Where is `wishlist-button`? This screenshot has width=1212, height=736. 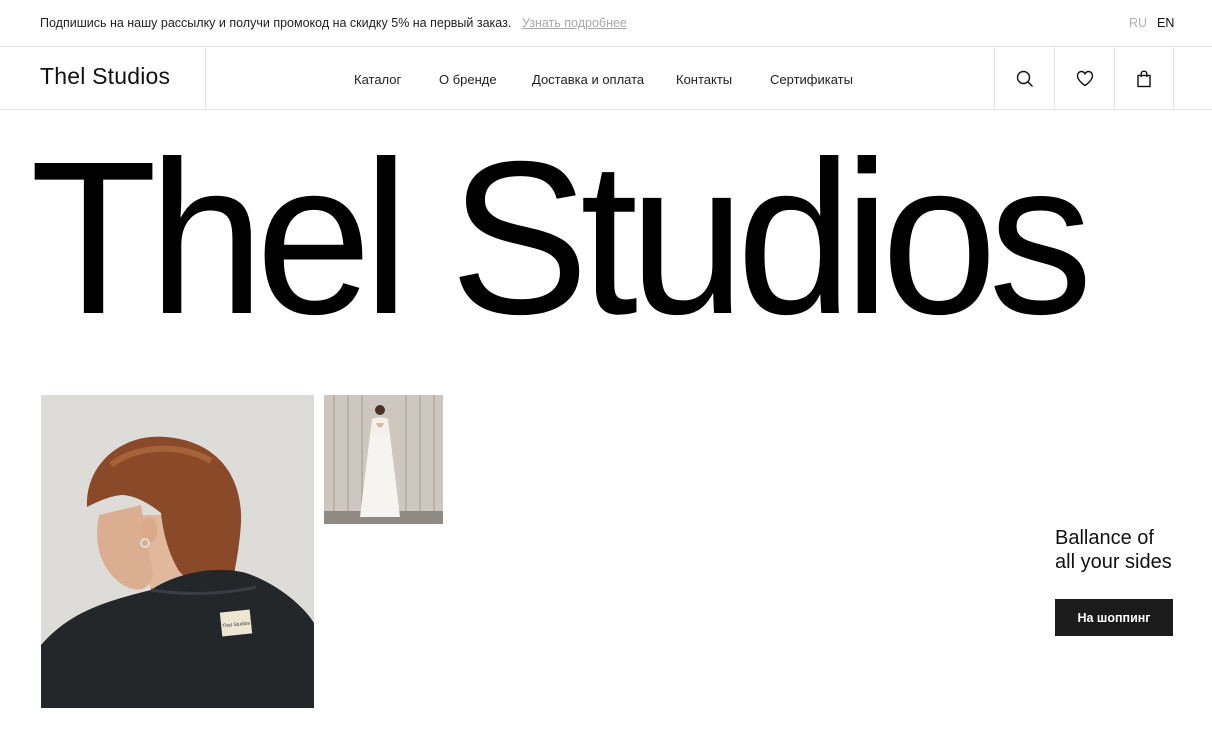 wishlist-button is located at coordinates (1084, 78).